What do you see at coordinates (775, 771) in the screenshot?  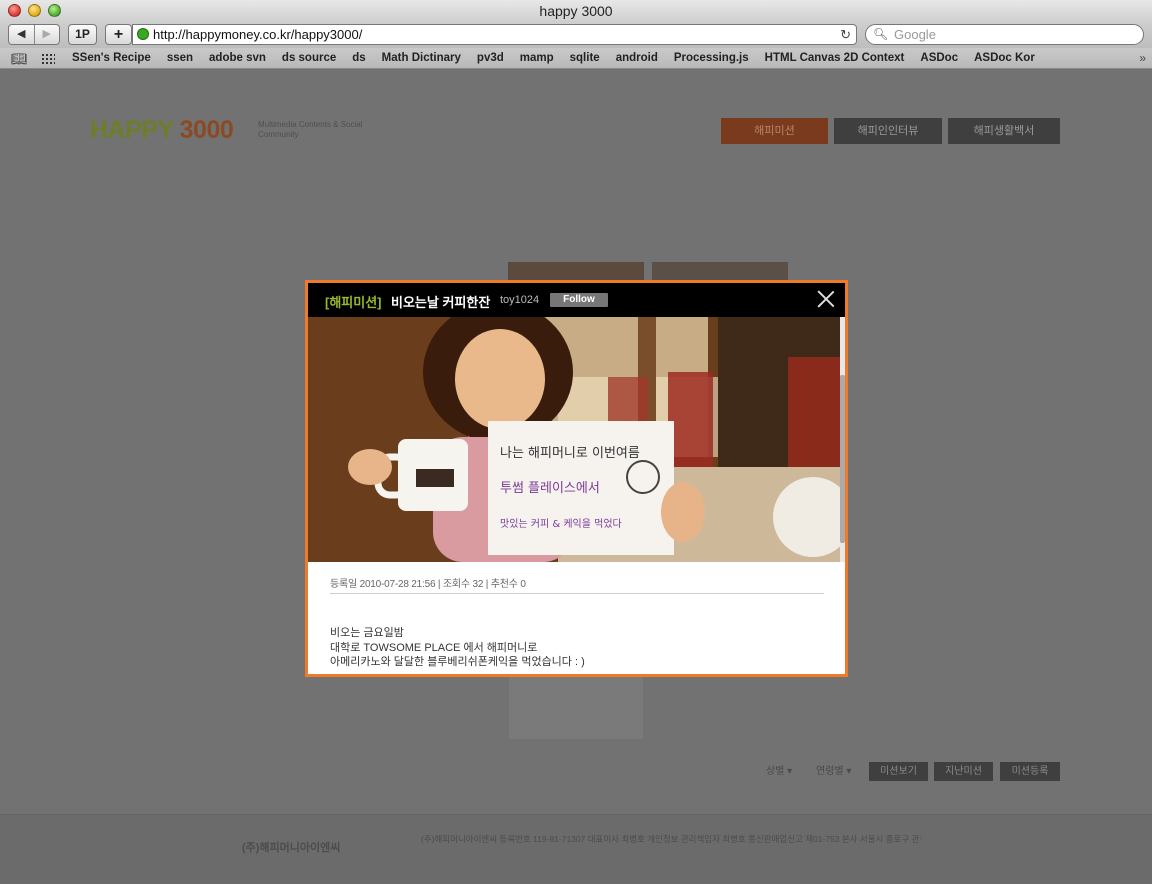 I see `sort-select-label: 상별` at bounding box center [775, 771].